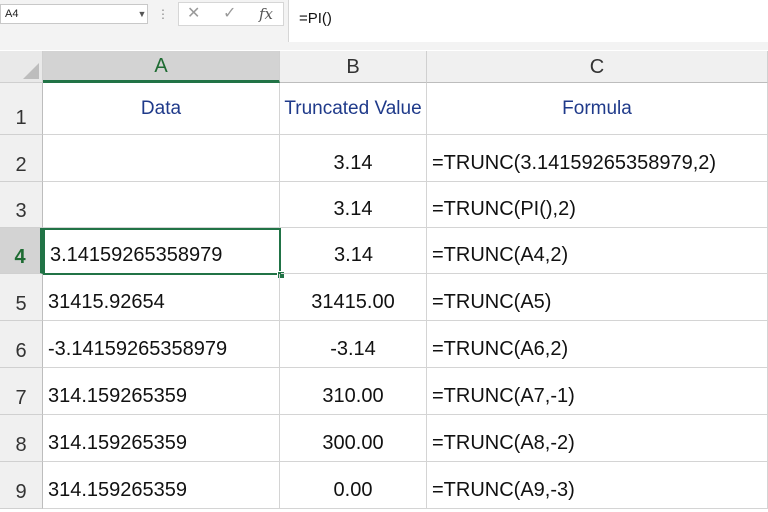  I want to click on cell-a6: -3.14159265358979, so click(161, 344).